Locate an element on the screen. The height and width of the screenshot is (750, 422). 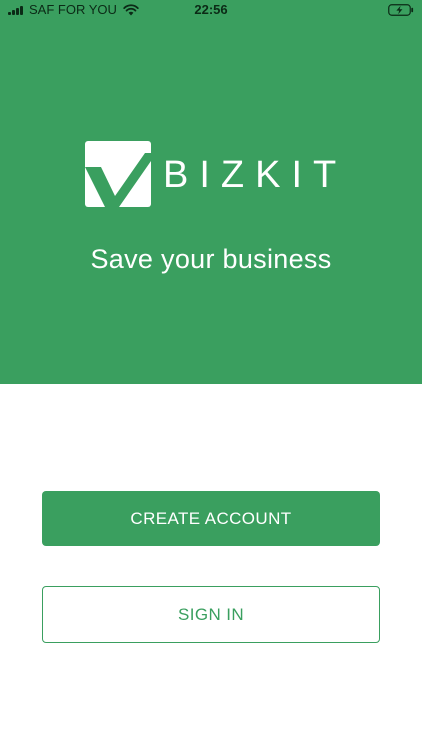
brand-logo: BIZKIT is located at coordinates (216, 174).